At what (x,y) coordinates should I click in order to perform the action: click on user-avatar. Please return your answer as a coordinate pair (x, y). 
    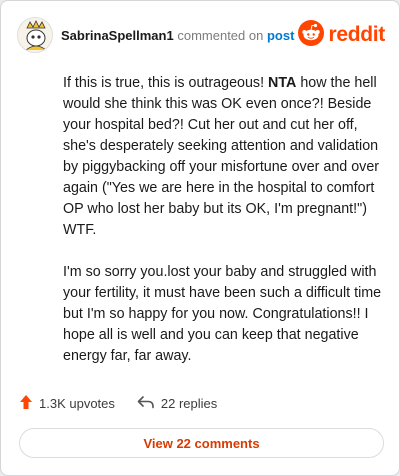
    Looking at the image, I should click on (35, 35).